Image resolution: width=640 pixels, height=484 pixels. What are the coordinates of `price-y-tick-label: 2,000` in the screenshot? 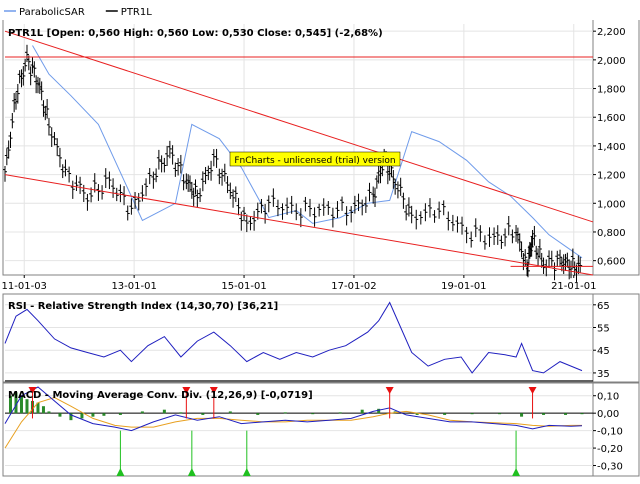 It's located at (611, 61).